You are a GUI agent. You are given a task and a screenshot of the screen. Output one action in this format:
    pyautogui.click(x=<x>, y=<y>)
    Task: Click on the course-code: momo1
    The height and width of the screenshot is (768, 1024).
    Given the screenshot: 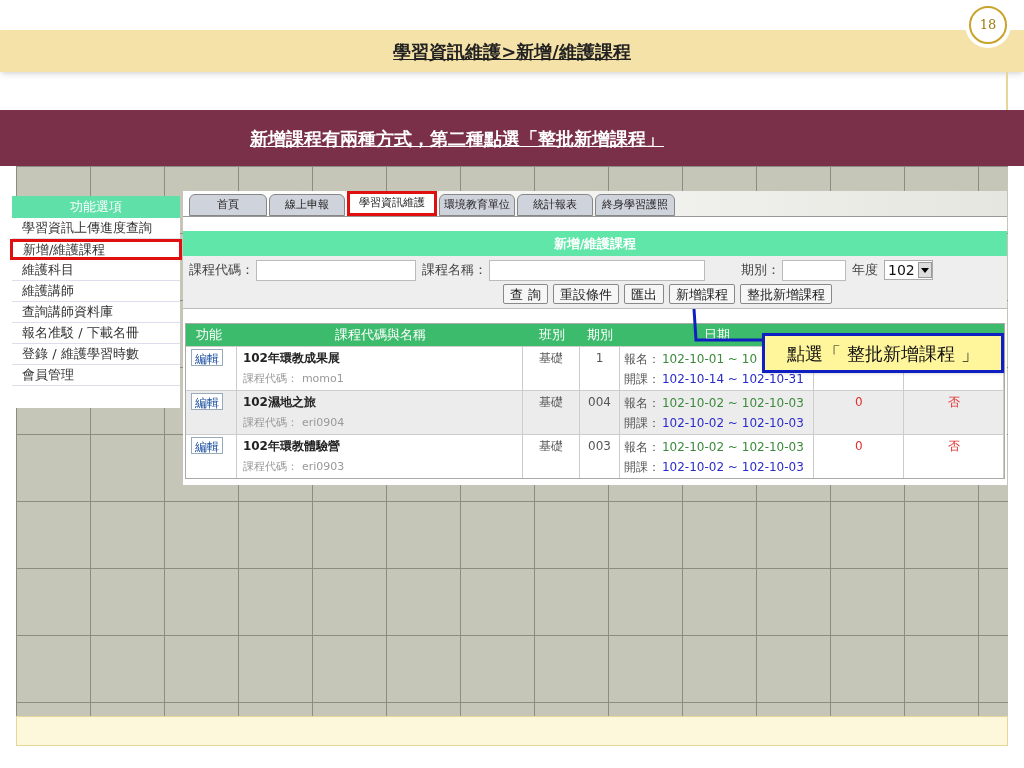 What is the action you would take?
    pyautogui.click(x=322, y=378)
    